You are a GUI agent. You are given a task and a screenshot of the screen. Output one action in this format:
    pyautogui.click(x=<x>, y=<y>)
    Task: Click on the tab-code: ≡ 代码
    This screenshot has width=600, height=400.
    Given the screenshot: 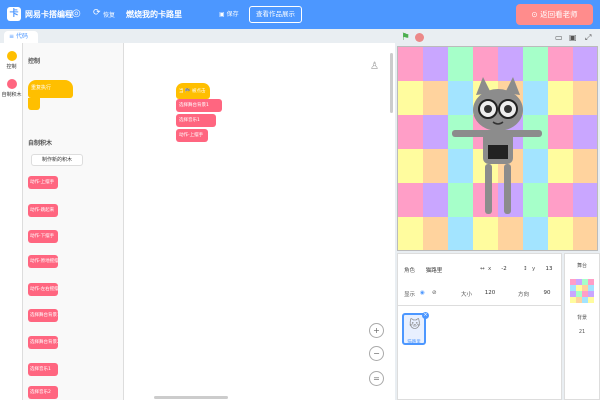 What is the action you would take?
    pyautogui.click(x=21, y=37)
    